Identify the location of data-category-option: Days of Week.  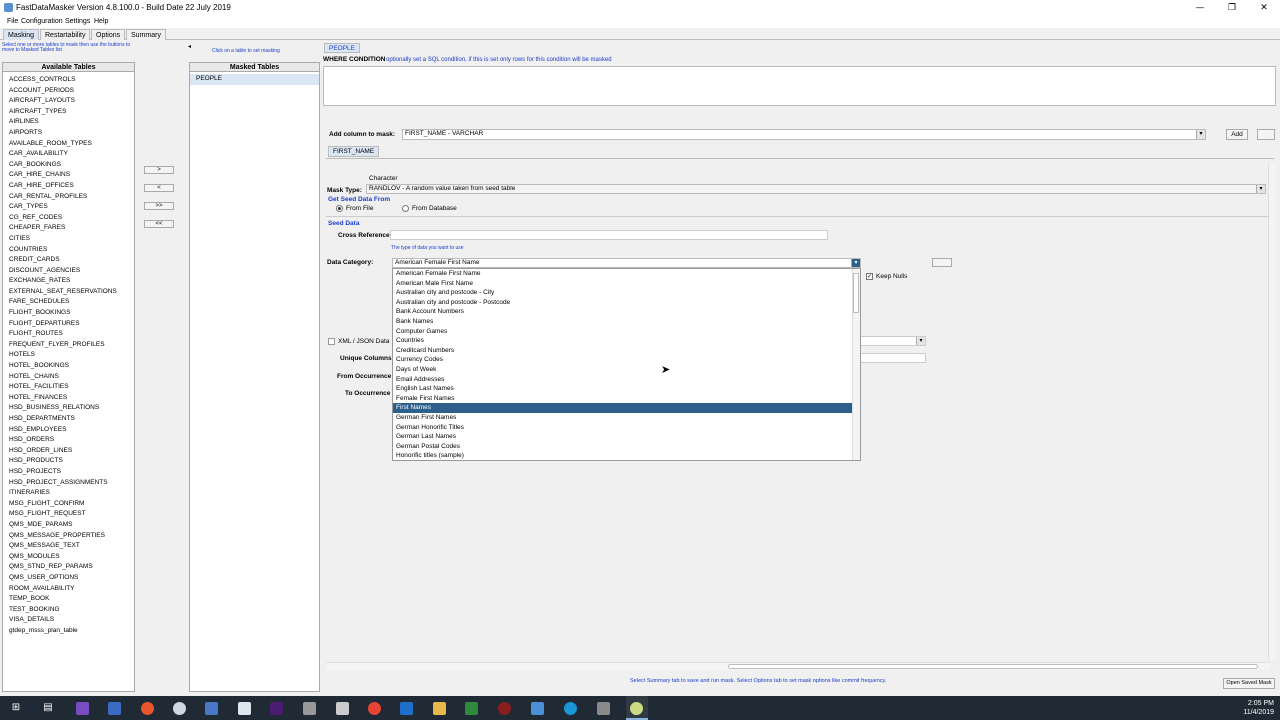
(623, 370).